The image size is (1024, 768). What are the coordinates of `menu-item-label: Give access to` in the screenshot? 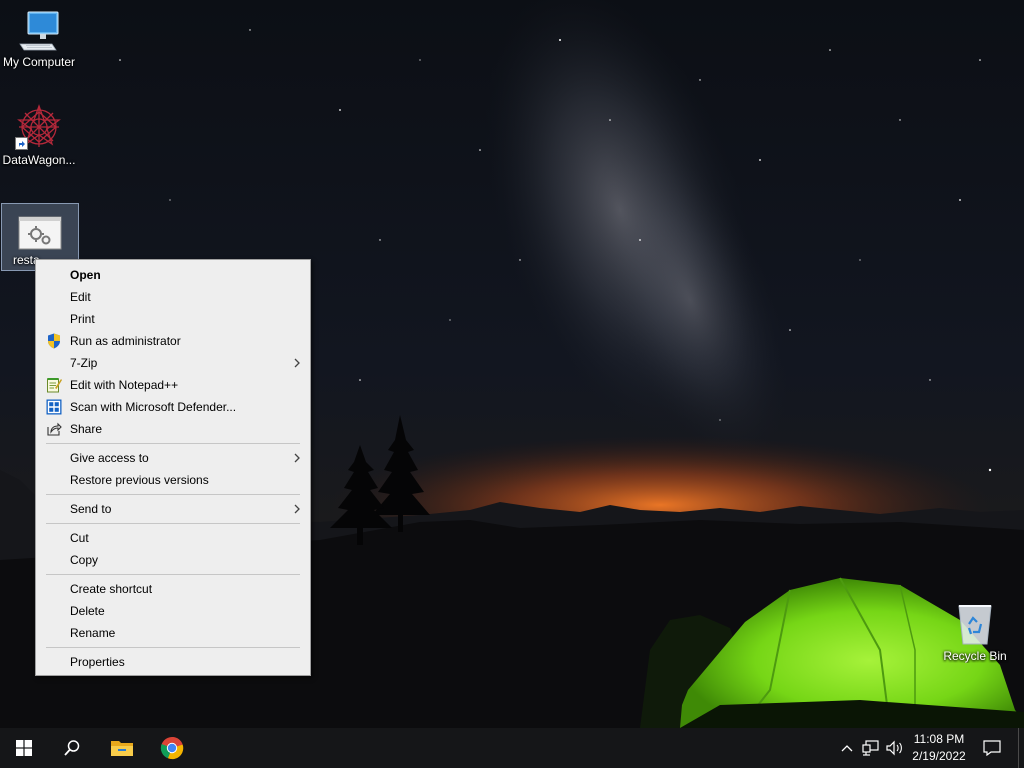 It's located at (109, 458).